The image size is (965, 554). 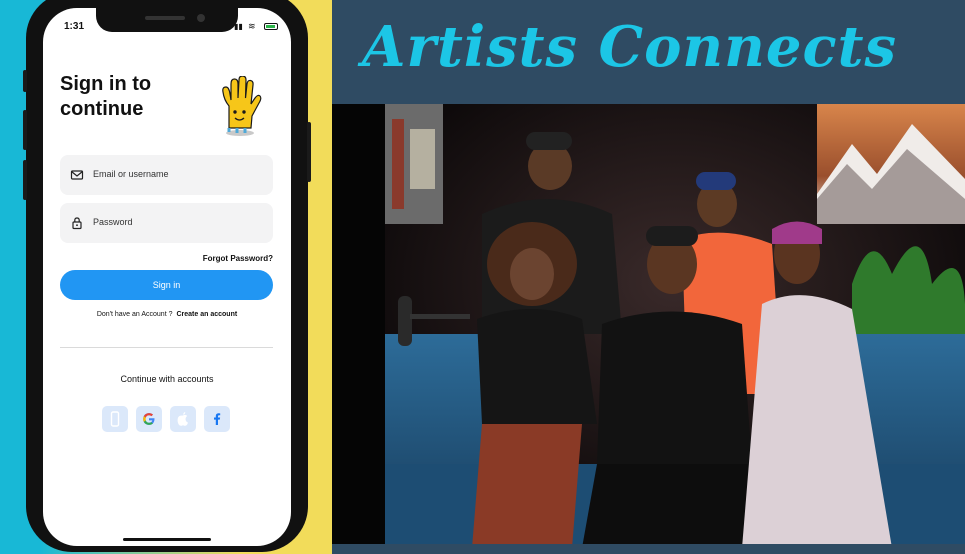 I want to click on camera, so click(x=201, y=18).